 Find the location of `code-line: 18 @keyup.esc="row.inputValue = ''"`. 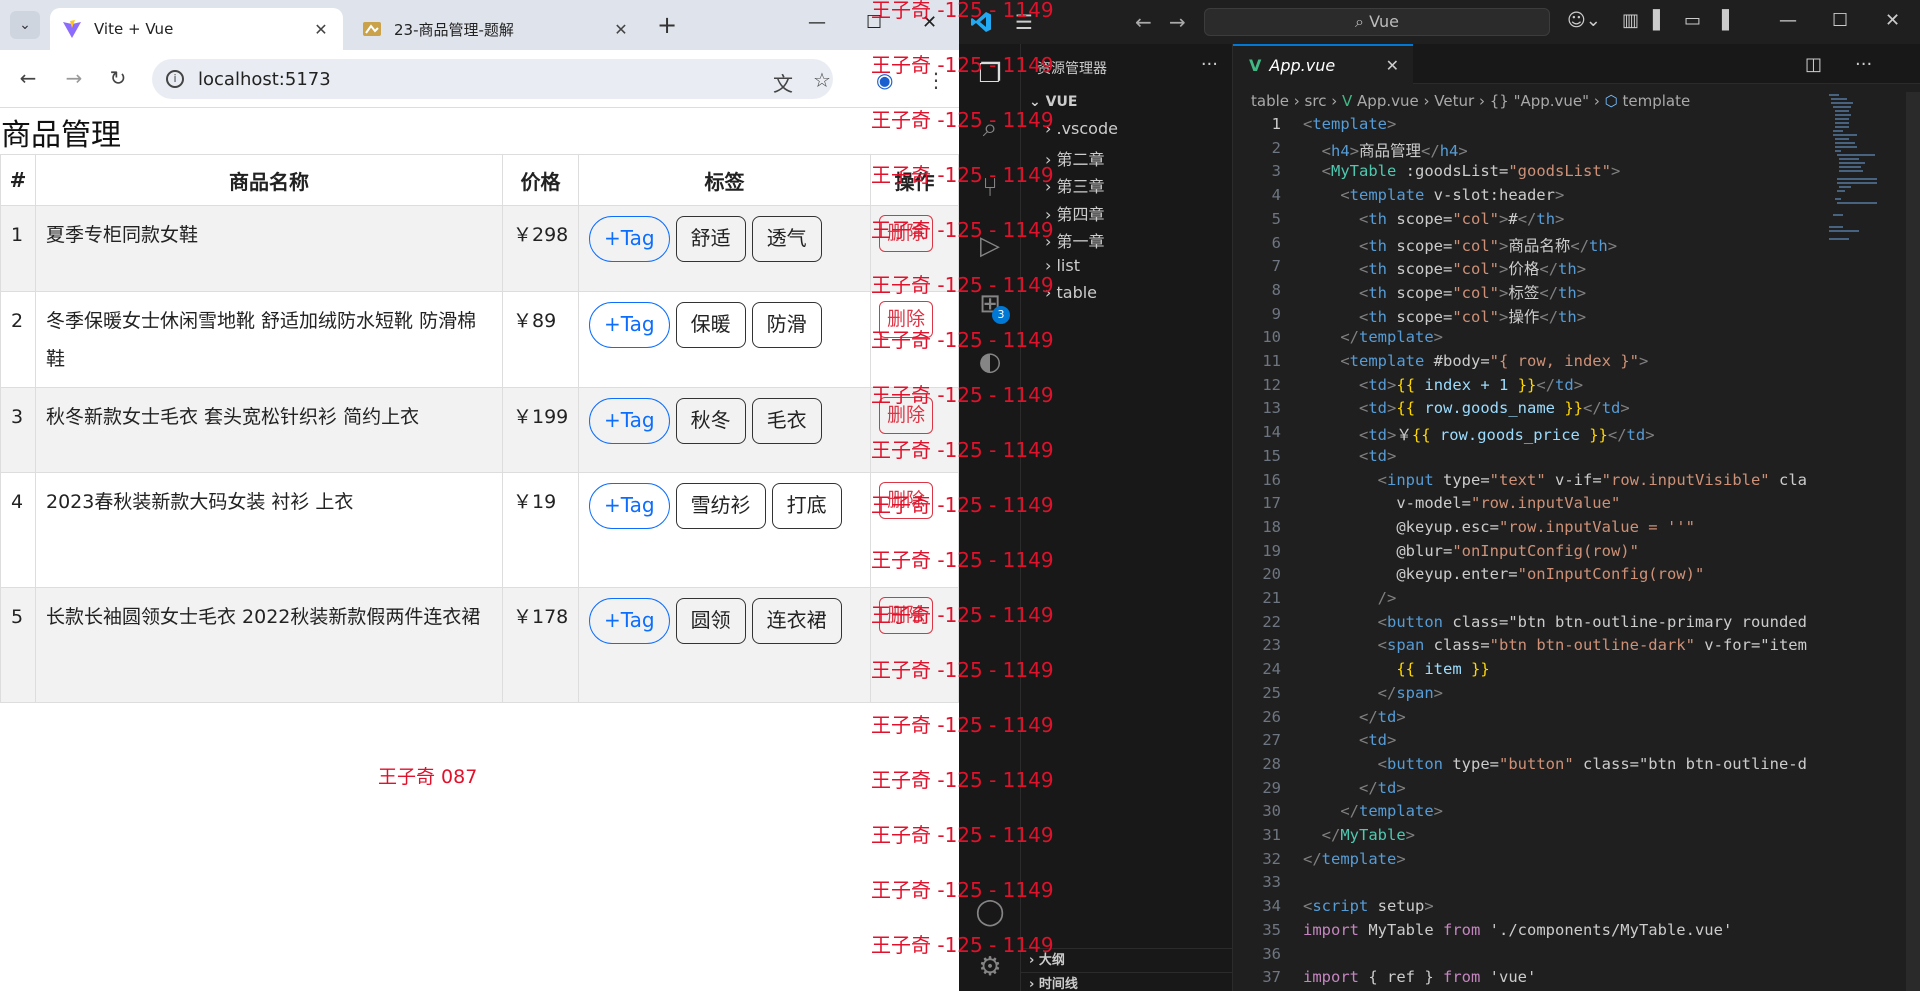

code-line: 18 @keyup.esc="row.inputValue = ''" is located at coordinates (1513, 530).